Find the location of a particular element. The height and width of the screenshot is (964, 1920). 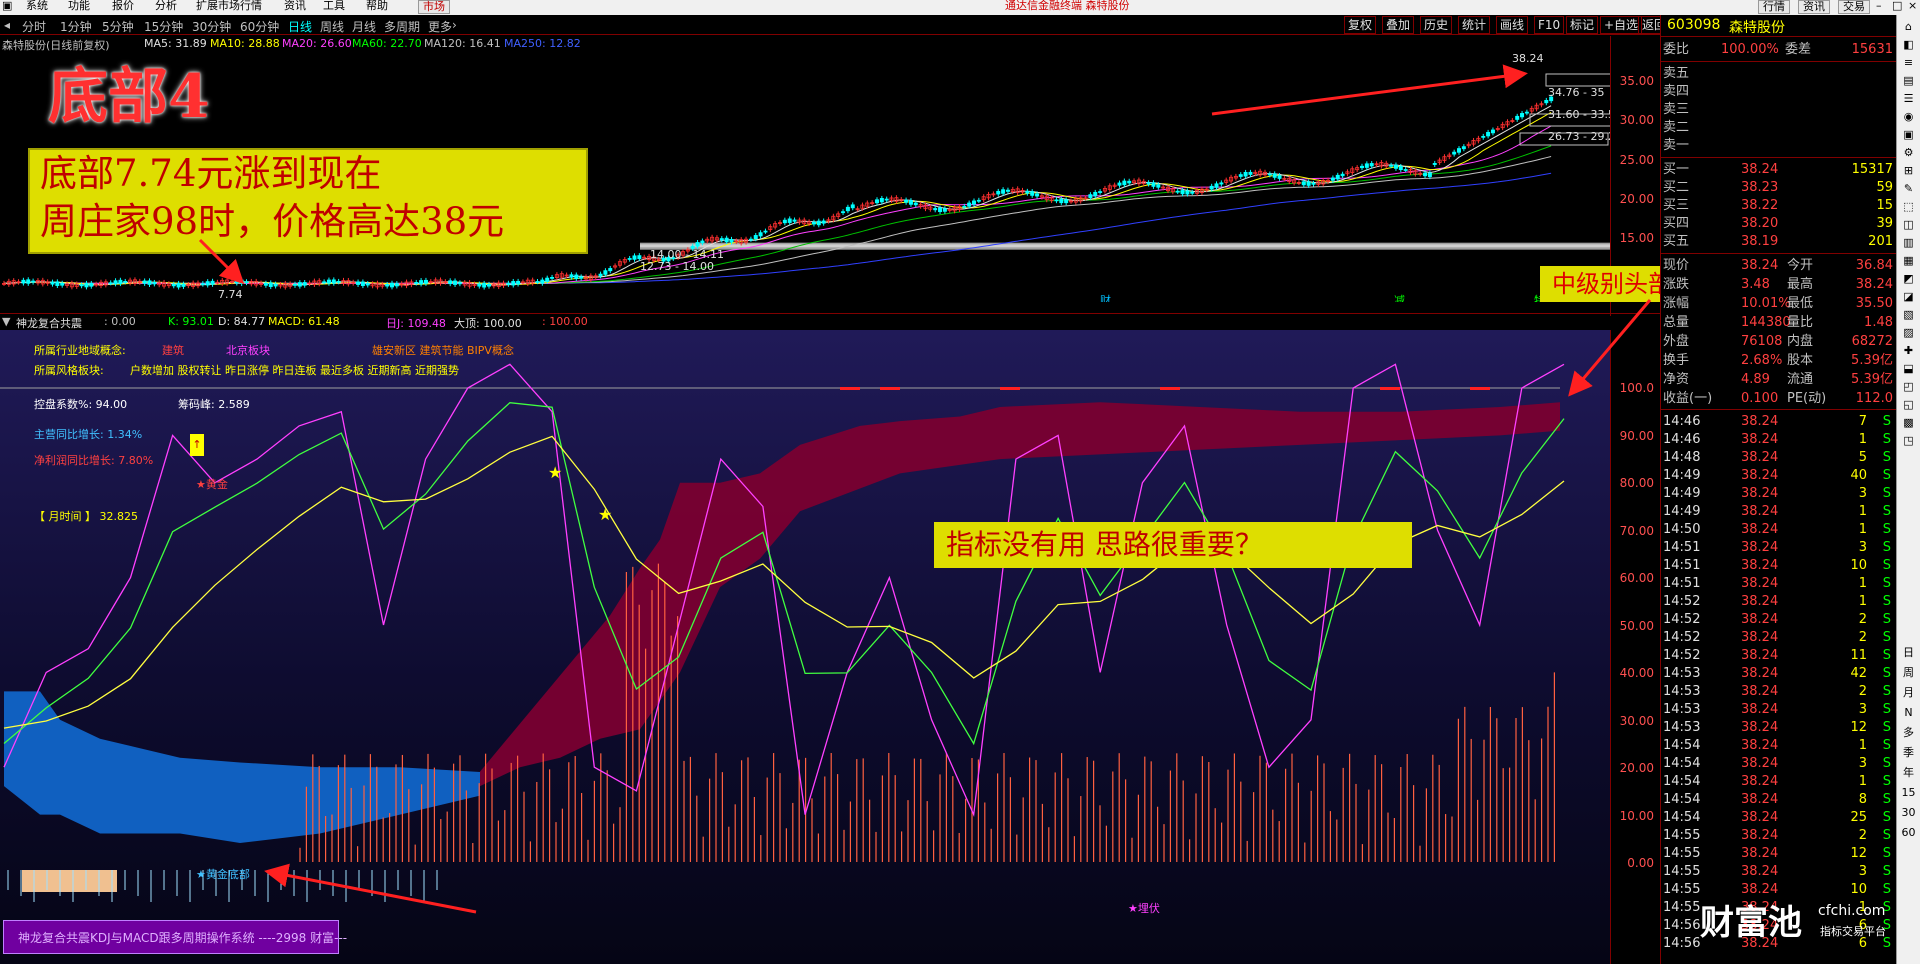

toolbar-icon: ✎ is located at coordinates (1908, 188).